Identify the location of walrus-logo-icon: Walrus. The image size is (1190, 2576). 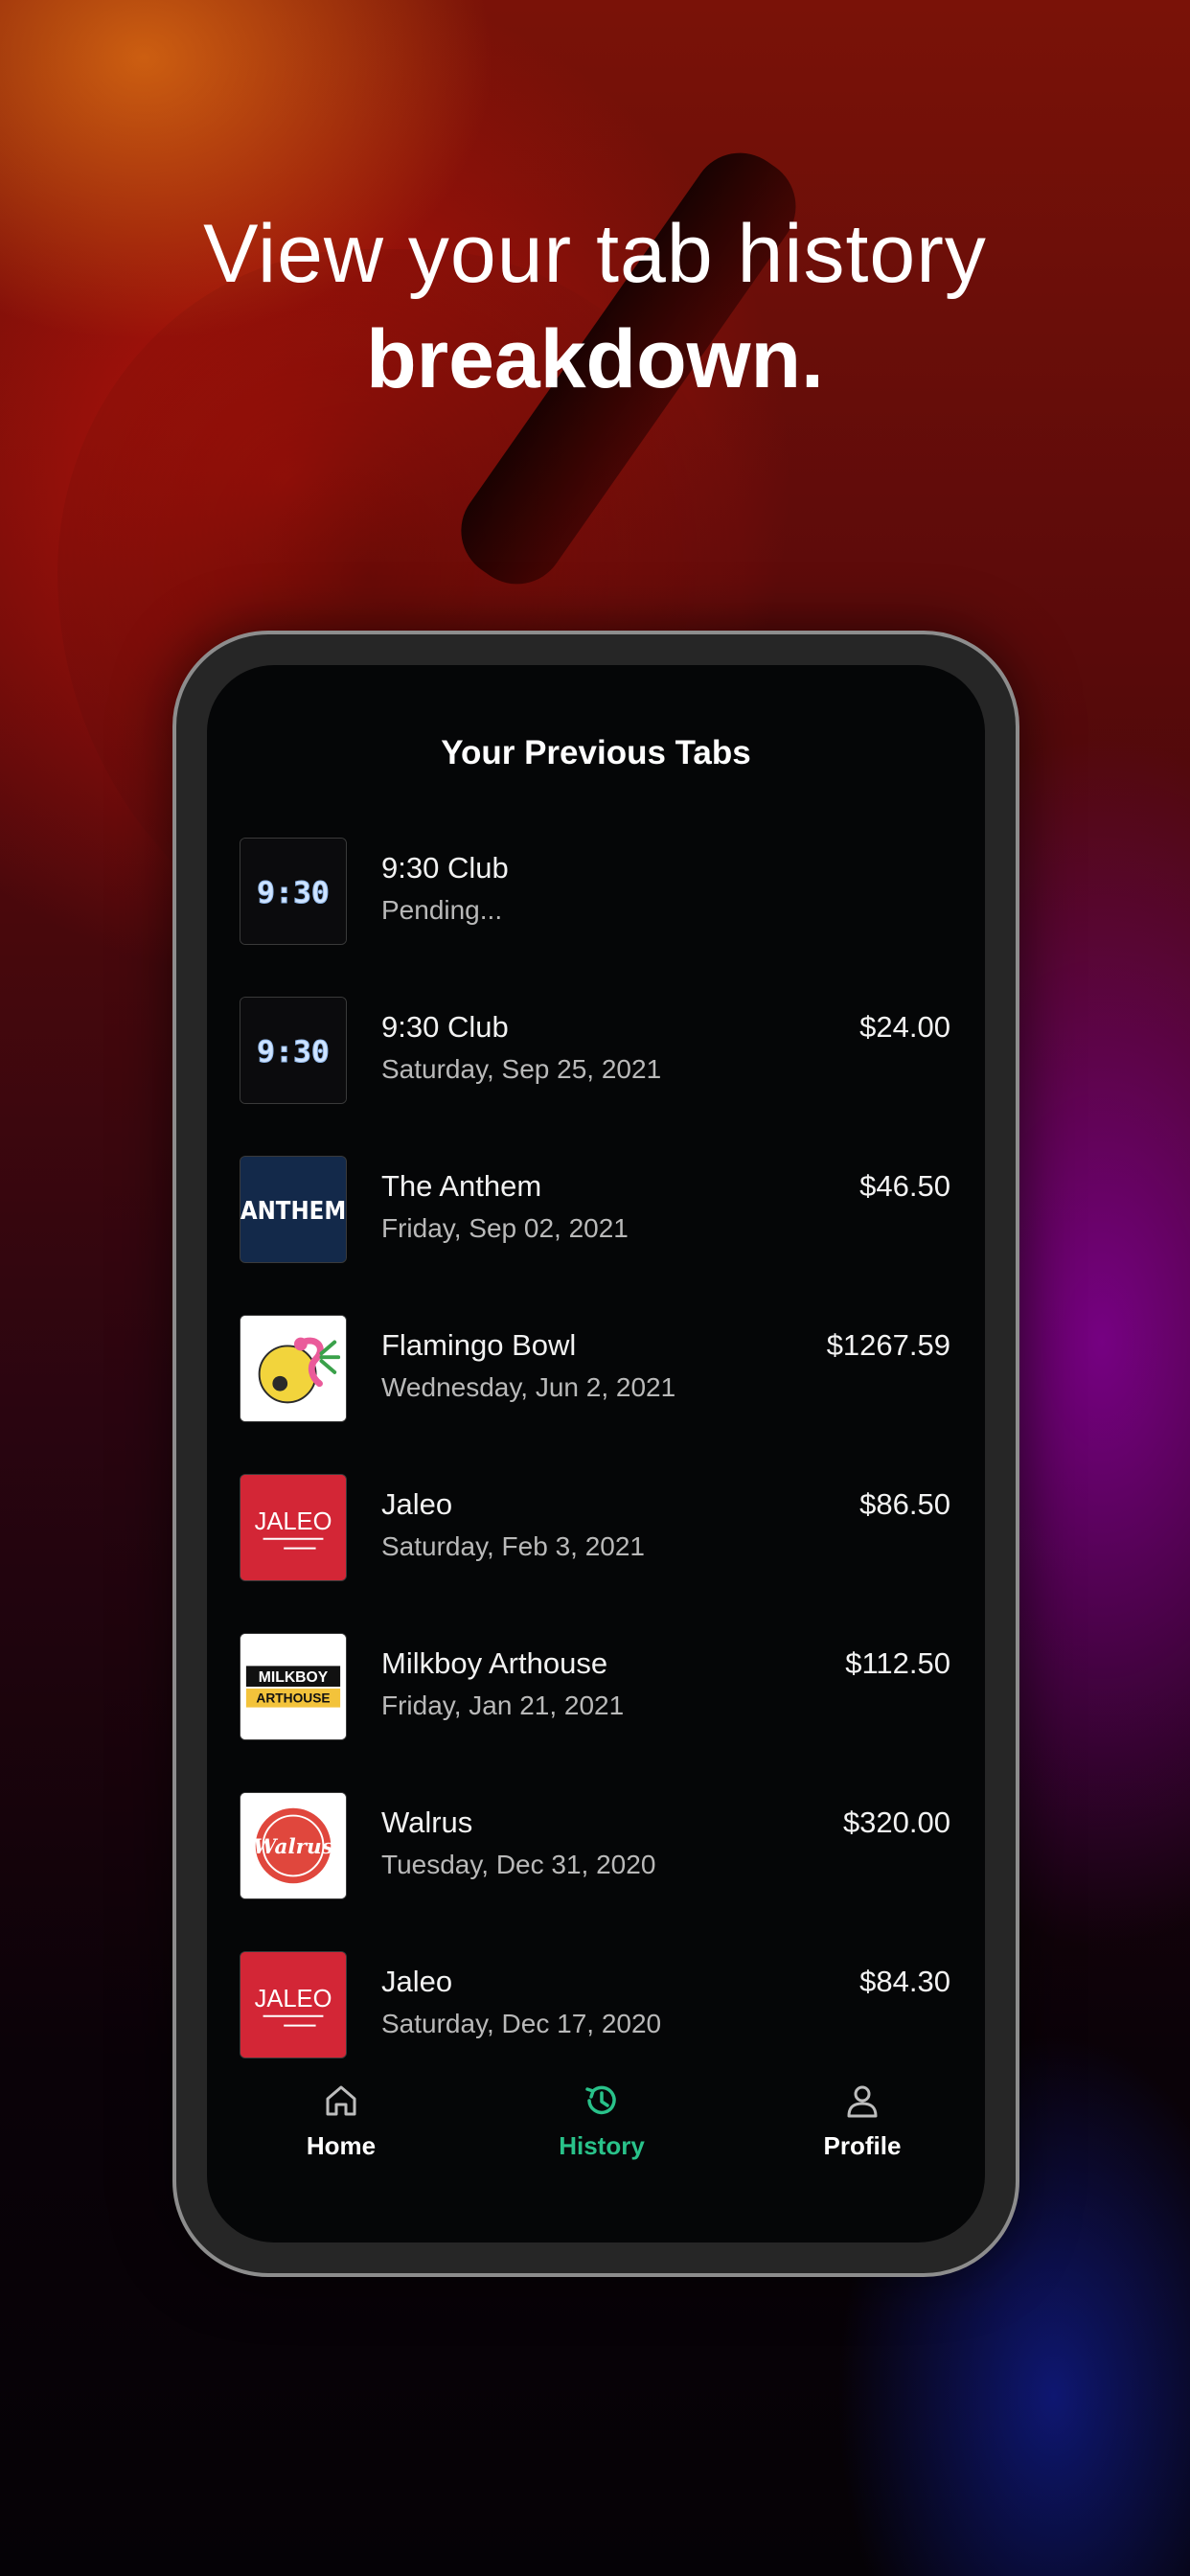
(293, 1845).